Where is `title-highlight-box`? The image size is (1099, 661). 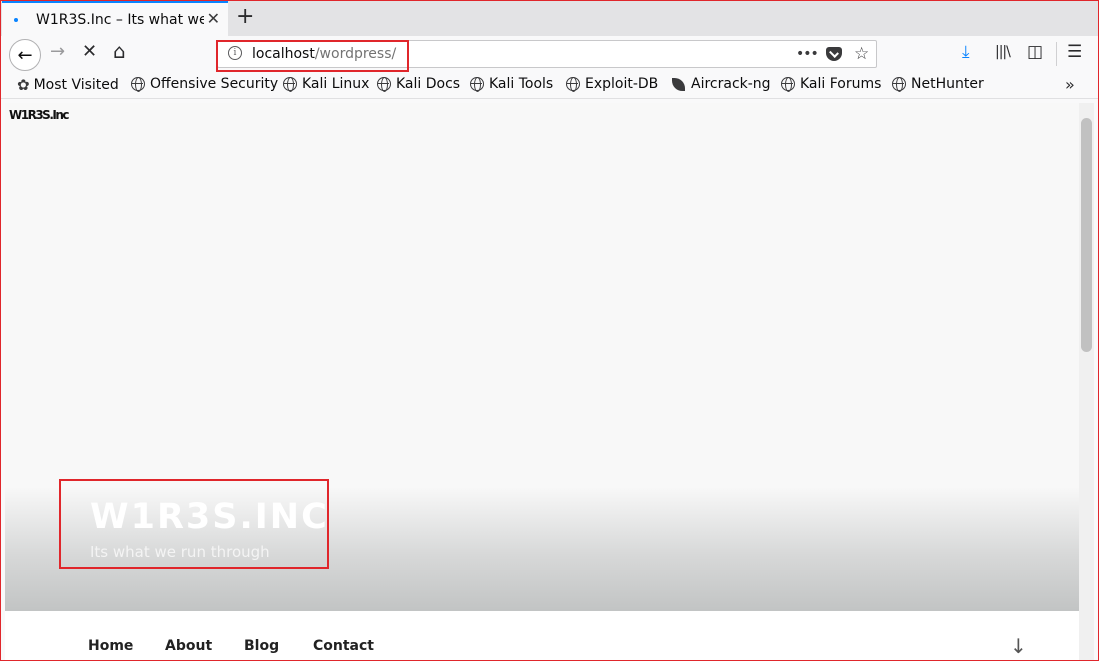
title-highlight-box is located at coordinates (194, 524).